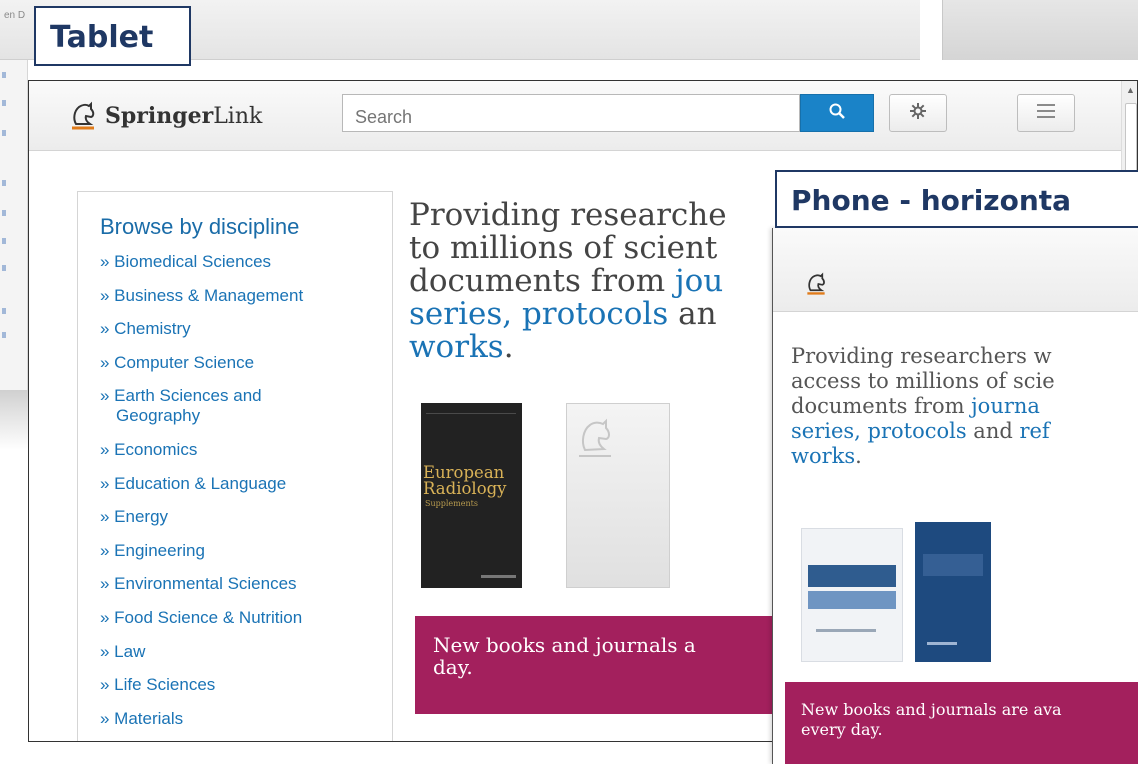 Image resolution: width=1138 pixels, height=764 pixels. Describe the element at coordinates (200, 226) in the screenshot. I see `browse-title: Browse by discipline` at that location.